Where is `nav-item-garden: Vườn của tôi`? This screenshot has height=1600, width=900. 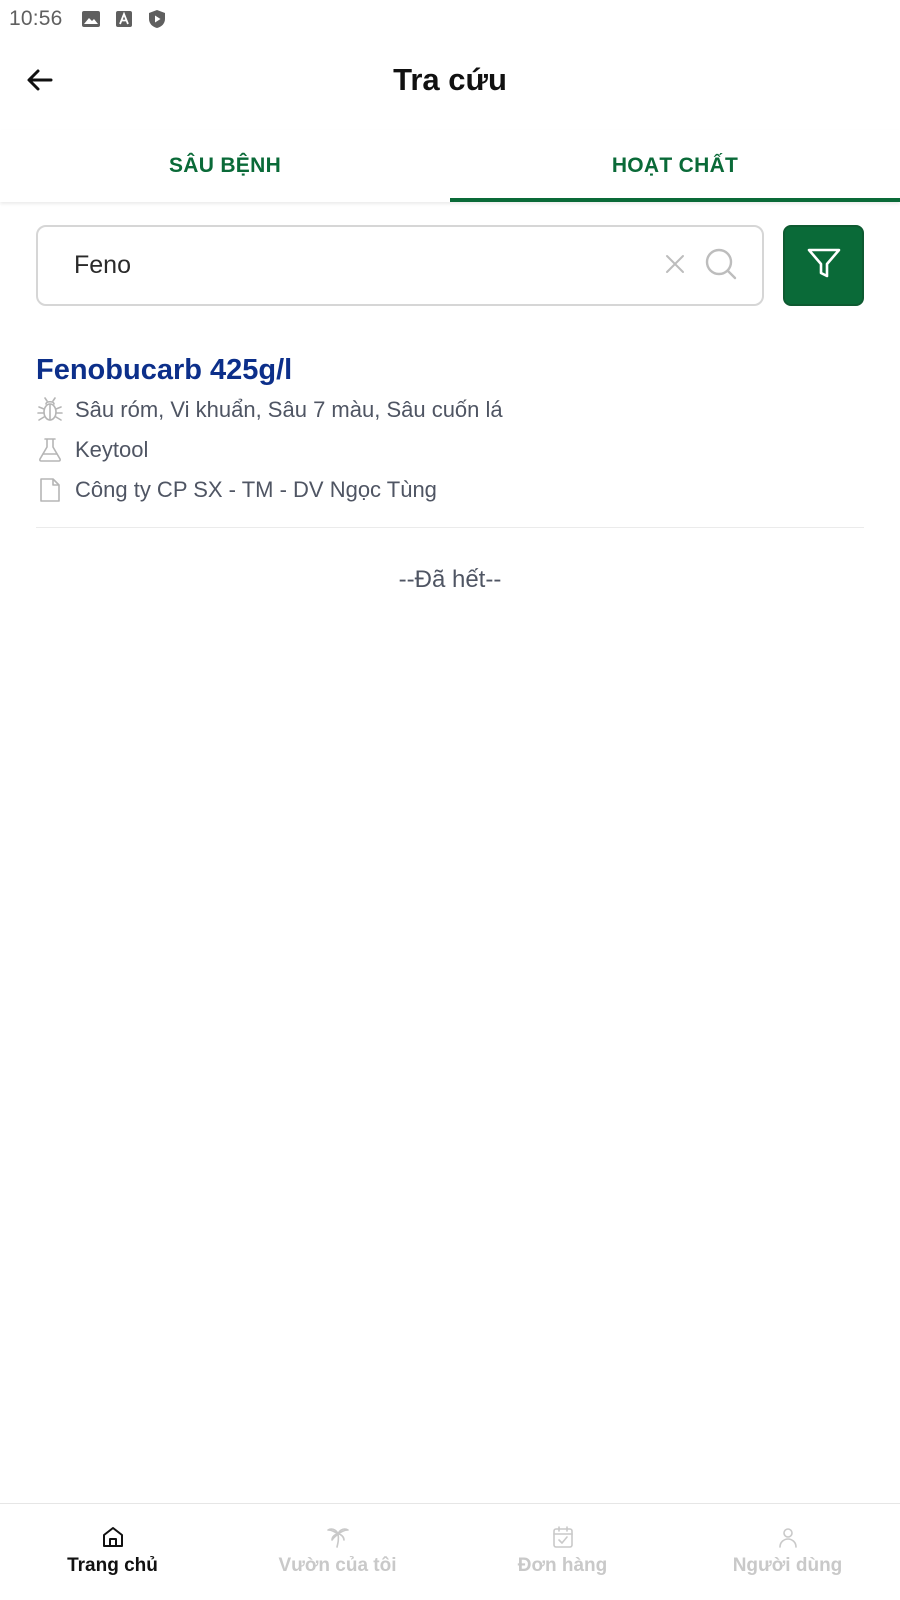
nav-item-garden: Vườn của tôi is located at coordinates (337, 1552).